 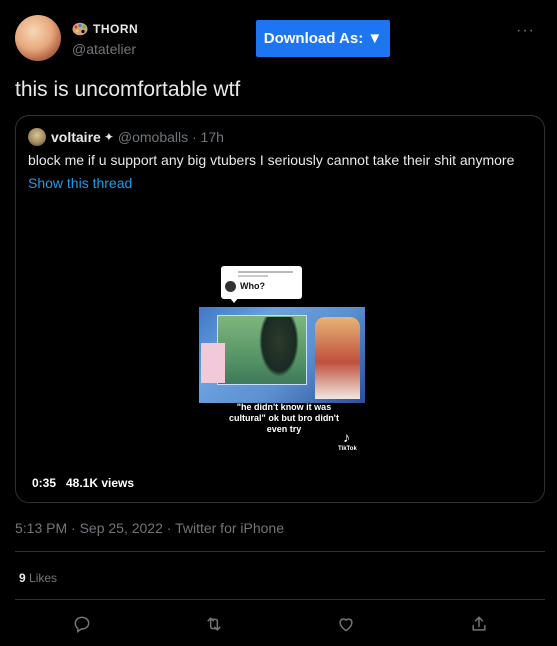 I want to click on tiktok-label: TikTok, so click(x=347, y=449).